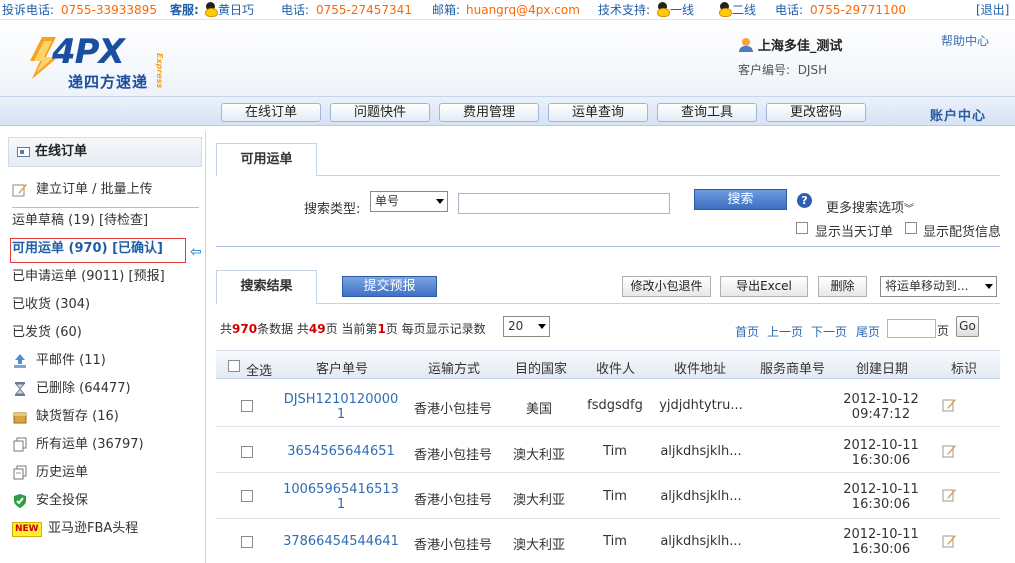 The height and width of the screenshot is (563, 1015). Describe the element at coordinates (380, 112) in the screenshot. I see `nav-problem-parcels: 问题快件` at that location.